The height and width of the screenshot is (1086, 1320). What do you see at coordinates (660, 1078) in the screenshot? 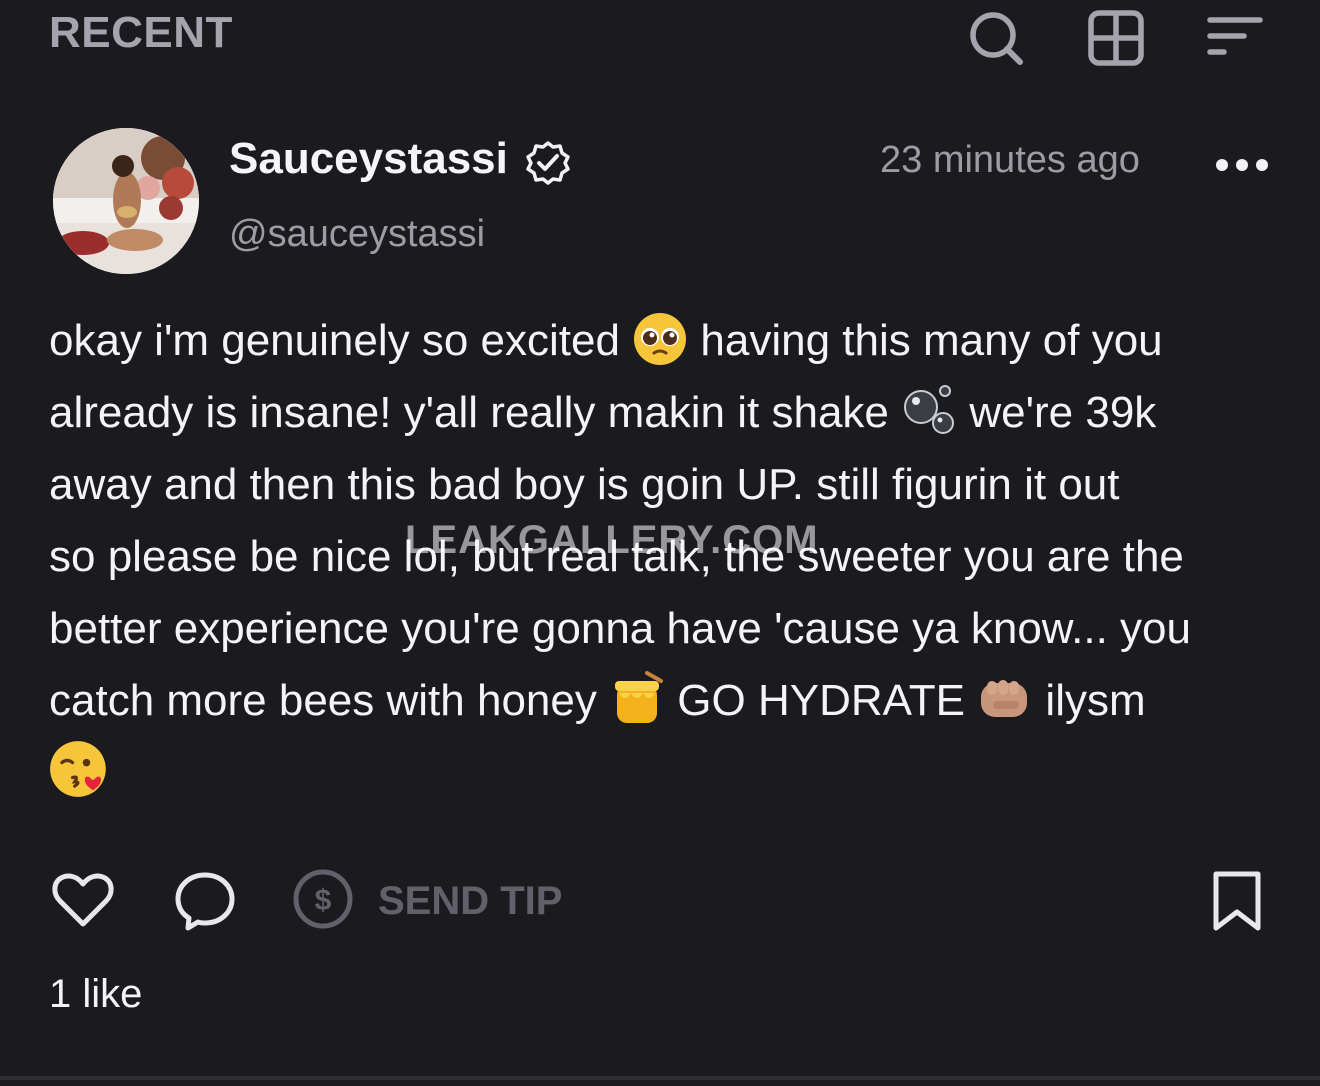
I see `divider` at bounding box center [660, 1078].